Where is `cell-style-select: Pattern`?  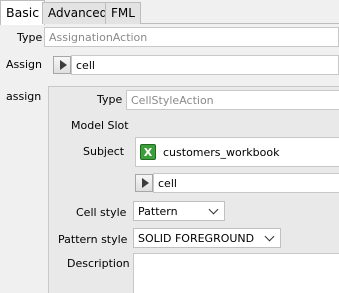
cell-style-select: Pattern is located at coordinates (179, 211).